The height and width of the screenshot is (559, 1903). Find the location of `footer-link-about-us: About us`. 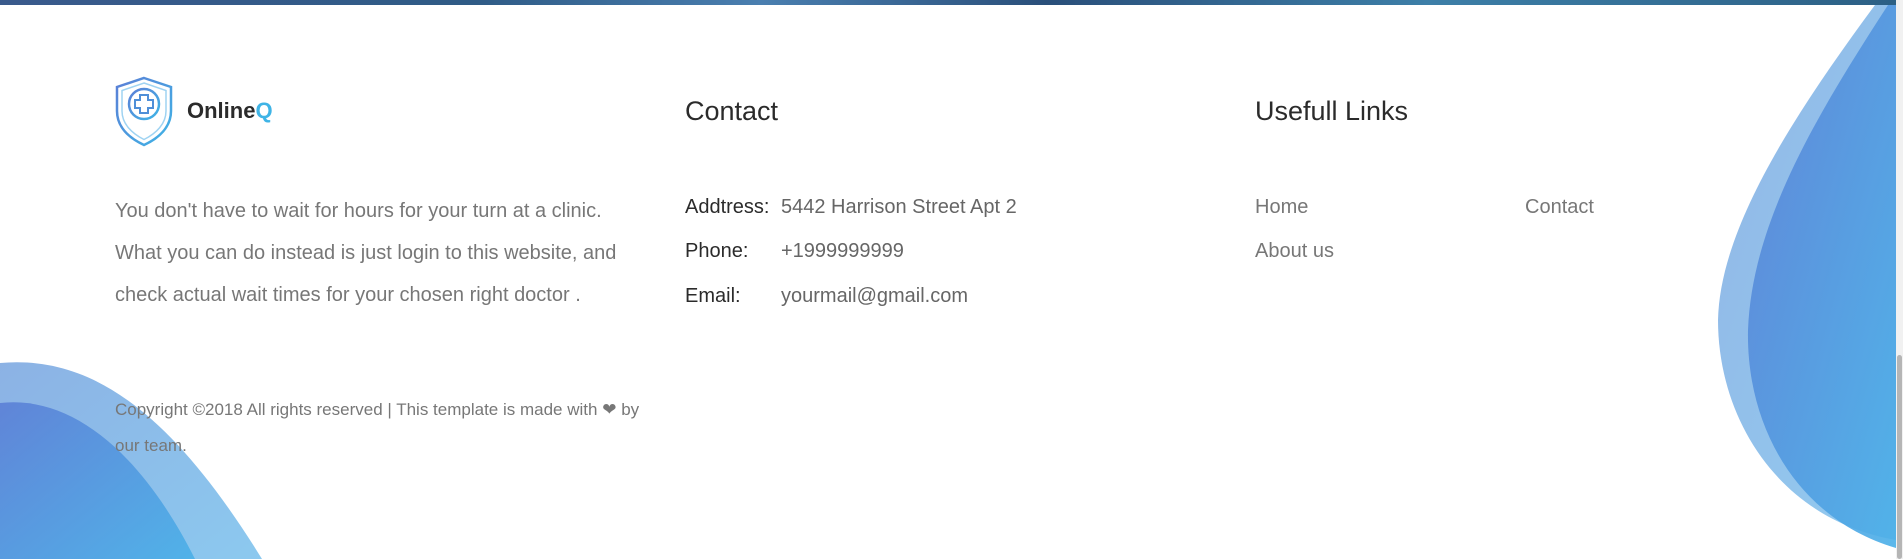

footer-link-about-us: About us is located at coordinates (1294, 251).